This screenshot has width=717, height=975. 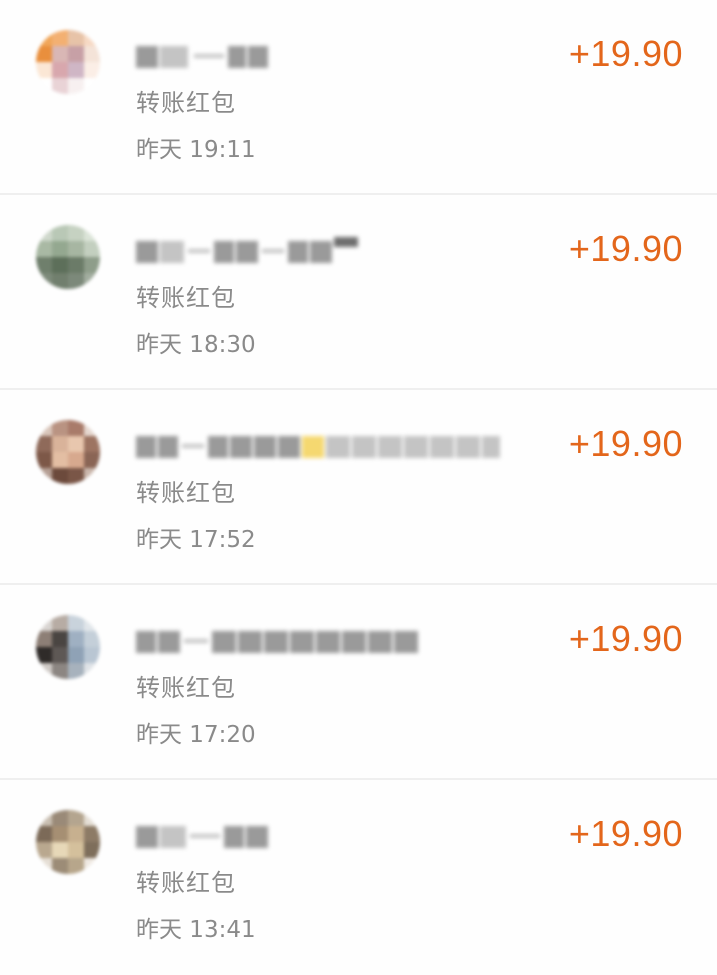 What do you see at coordinates (196, 345) in the screenshot?
I see `transaction-time: 昨天 18:30` at bounding box center [196, 345].